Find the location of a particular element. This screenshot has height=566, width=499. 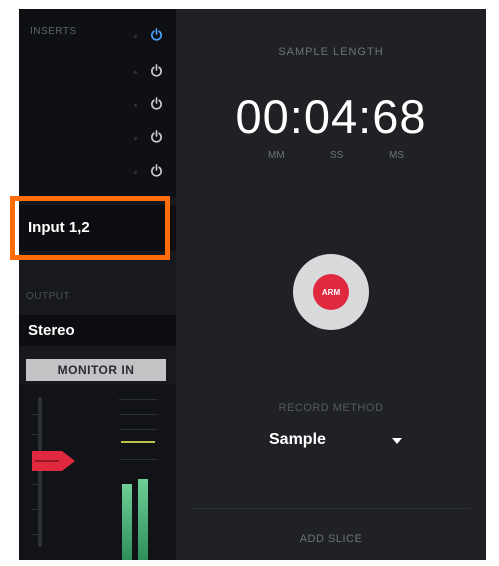

peak-indicator is located at coordinates (138, 442).